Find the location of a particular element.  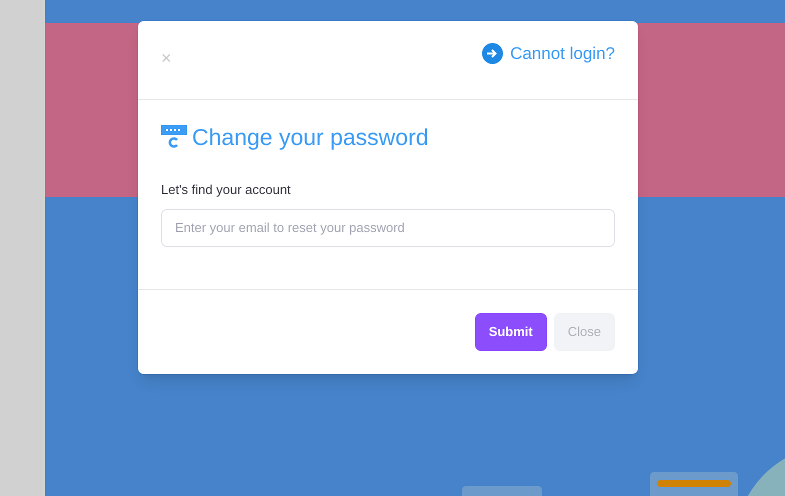

dialog-title: Change your password is located at coordinates (310, 137).